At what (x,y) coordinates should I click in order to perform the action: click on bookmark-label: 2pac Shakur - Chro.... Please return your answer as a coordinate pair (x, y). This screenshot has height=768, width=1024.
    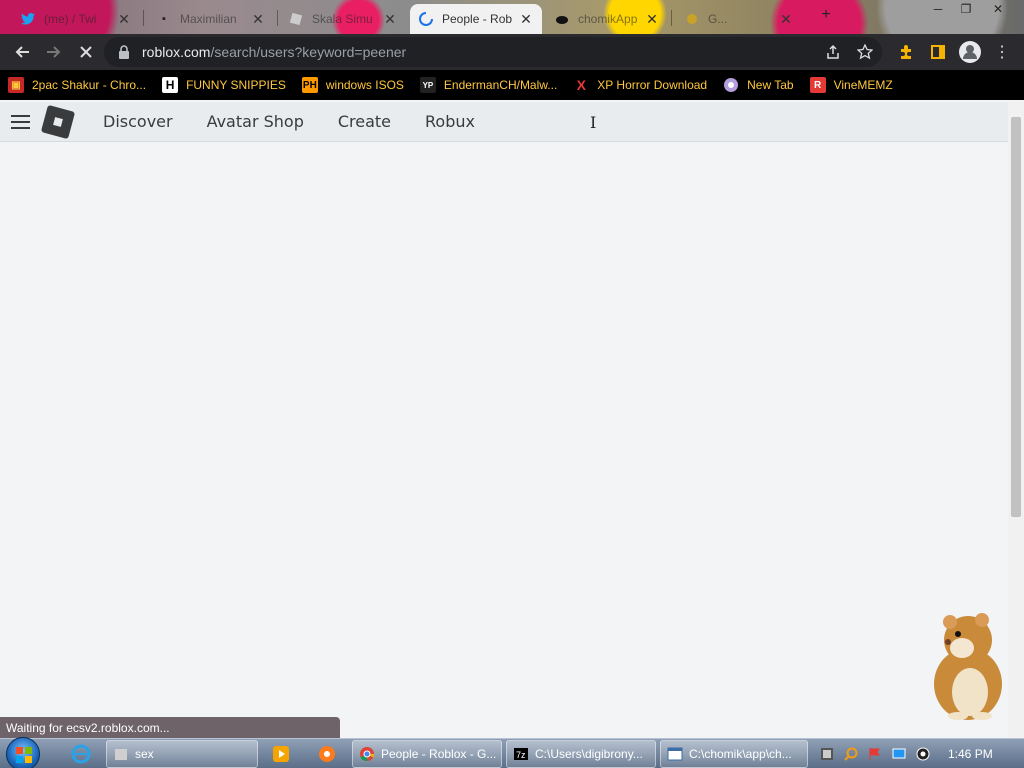
    Looking at the image, I should click on (89, 85).